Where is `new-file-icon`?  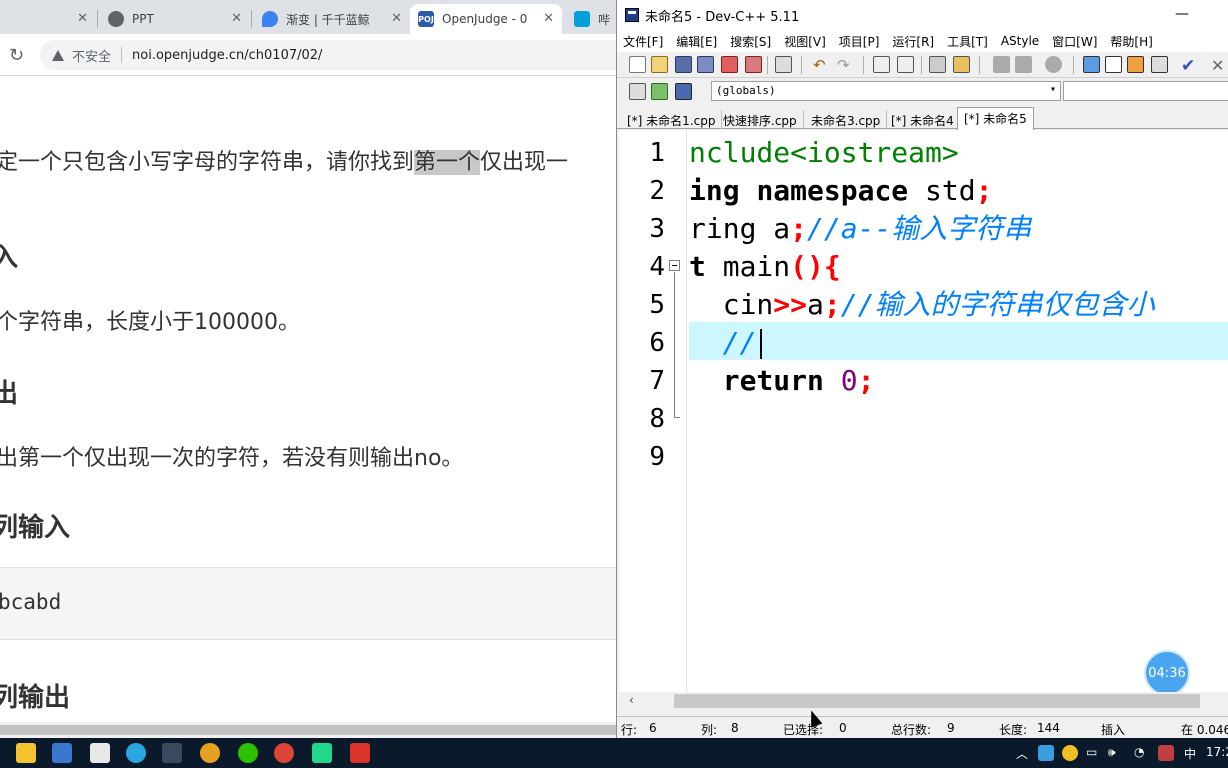
new-file-icon is located at coordinates (637, 64).